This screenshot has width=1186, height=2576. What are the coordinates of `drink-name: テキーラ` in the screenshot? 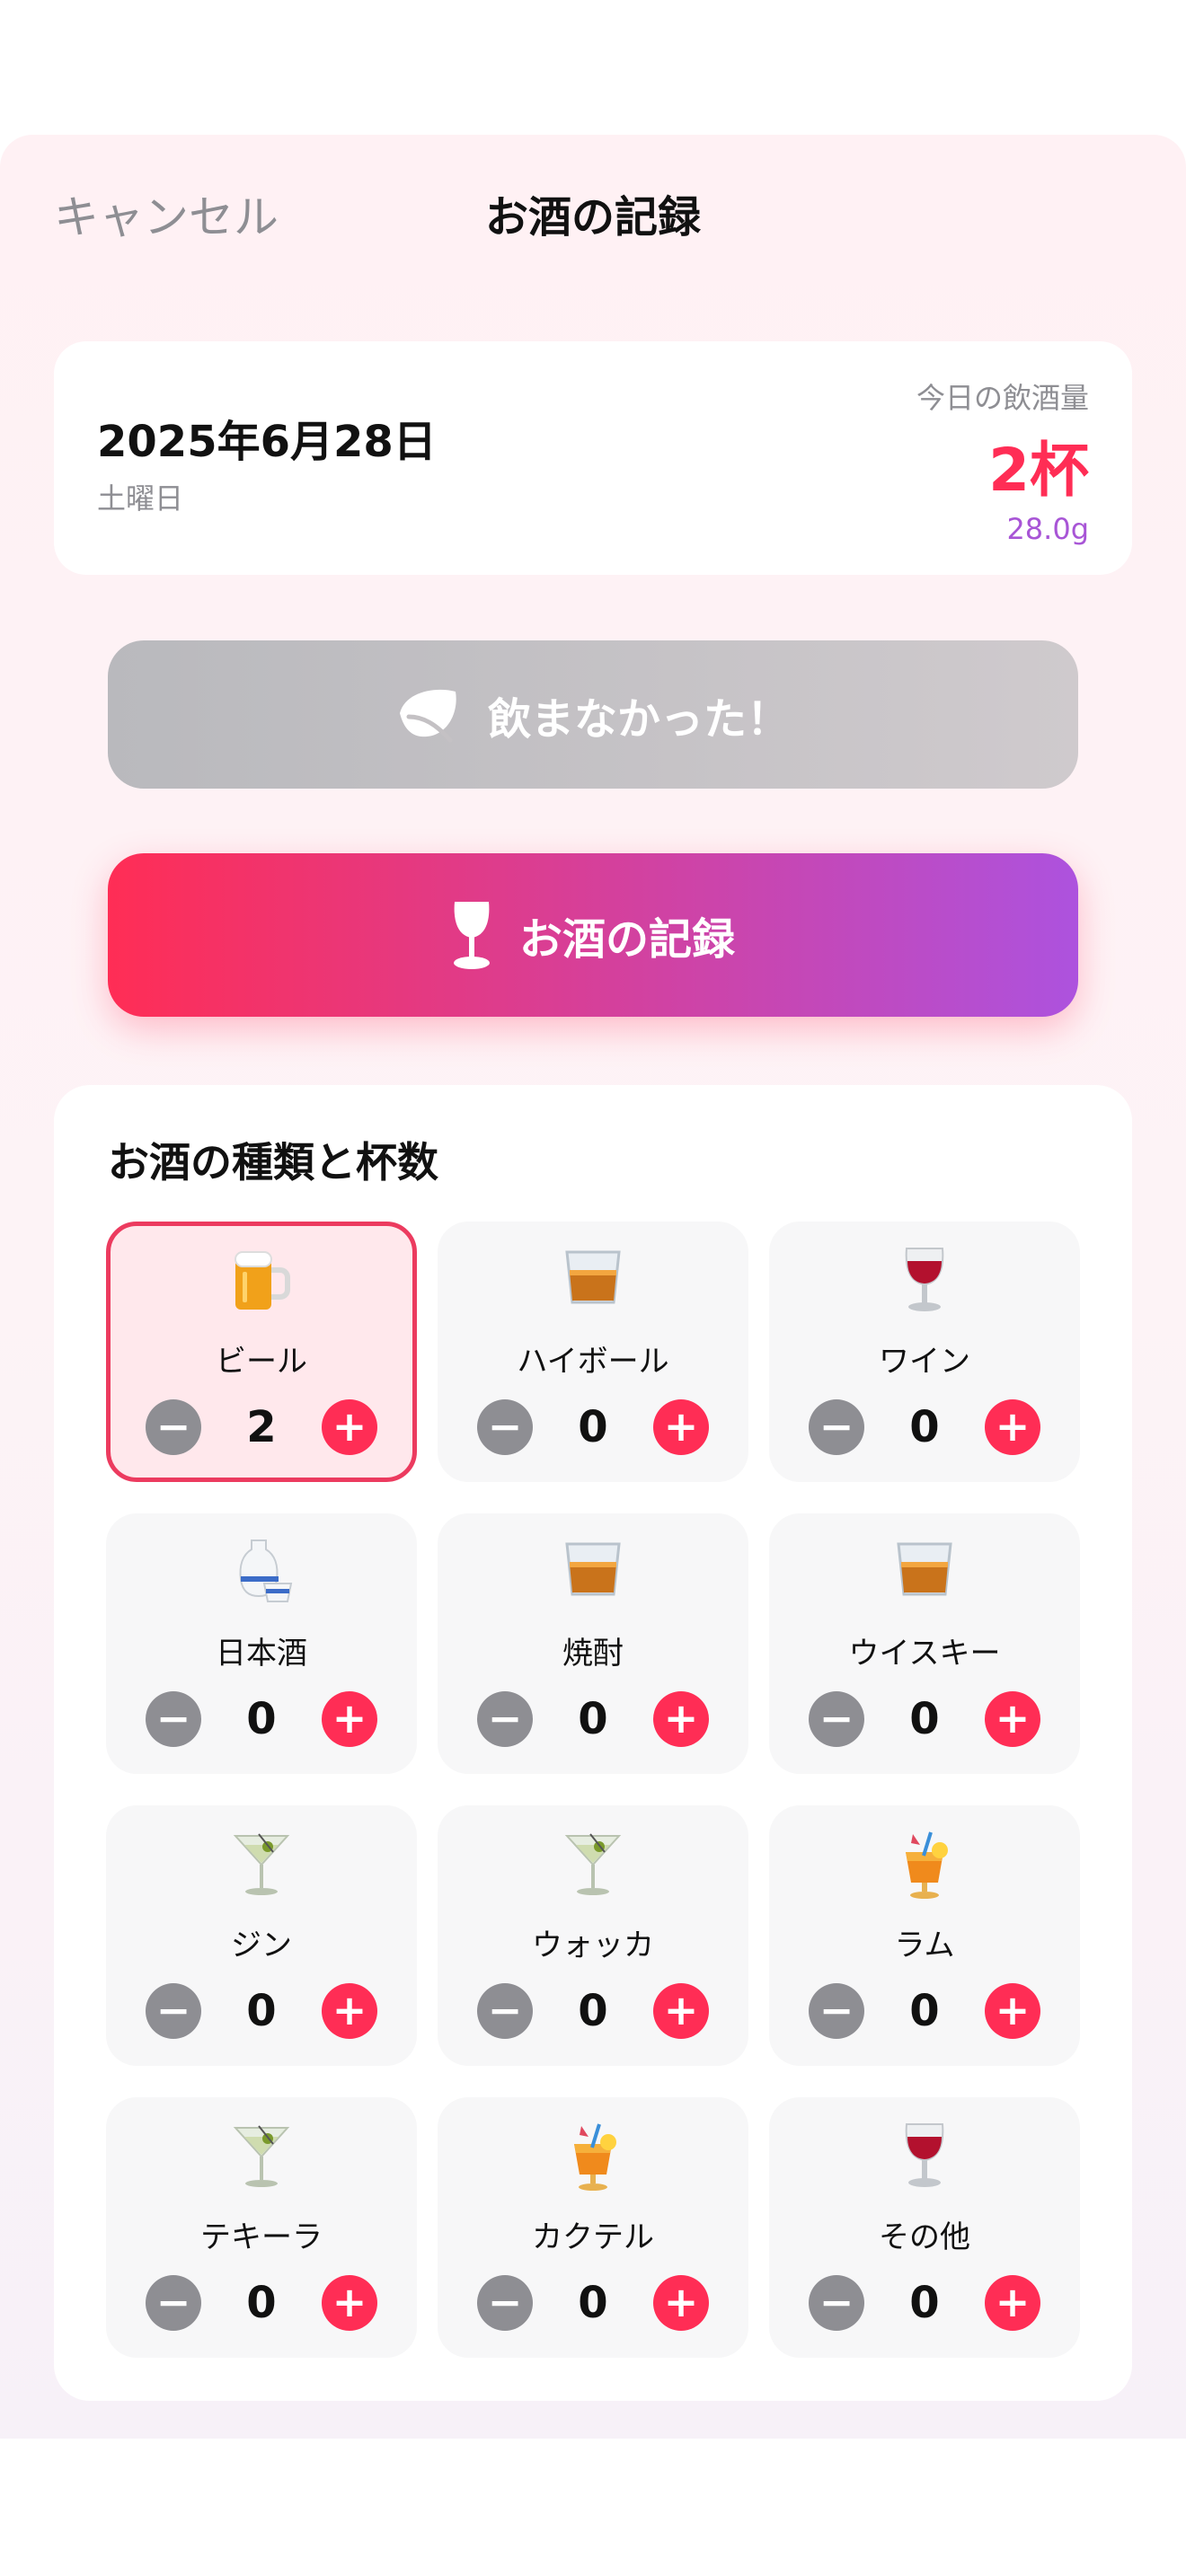 It's located at (261, 2237).